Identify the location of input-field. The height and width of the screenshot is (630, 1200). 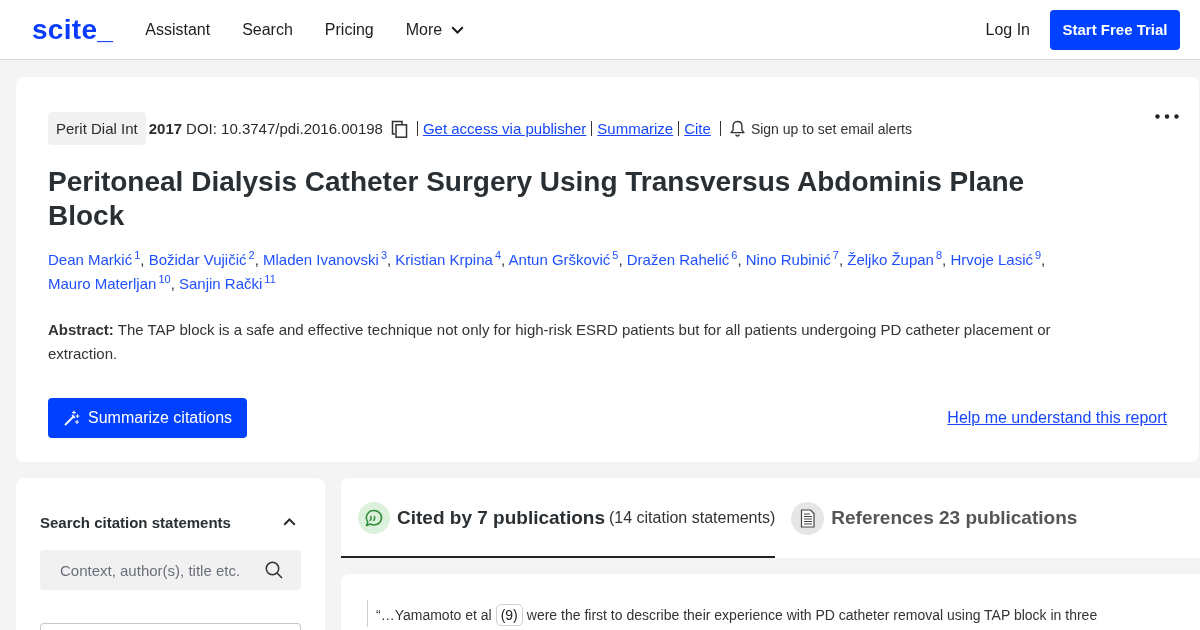
(170, 626).